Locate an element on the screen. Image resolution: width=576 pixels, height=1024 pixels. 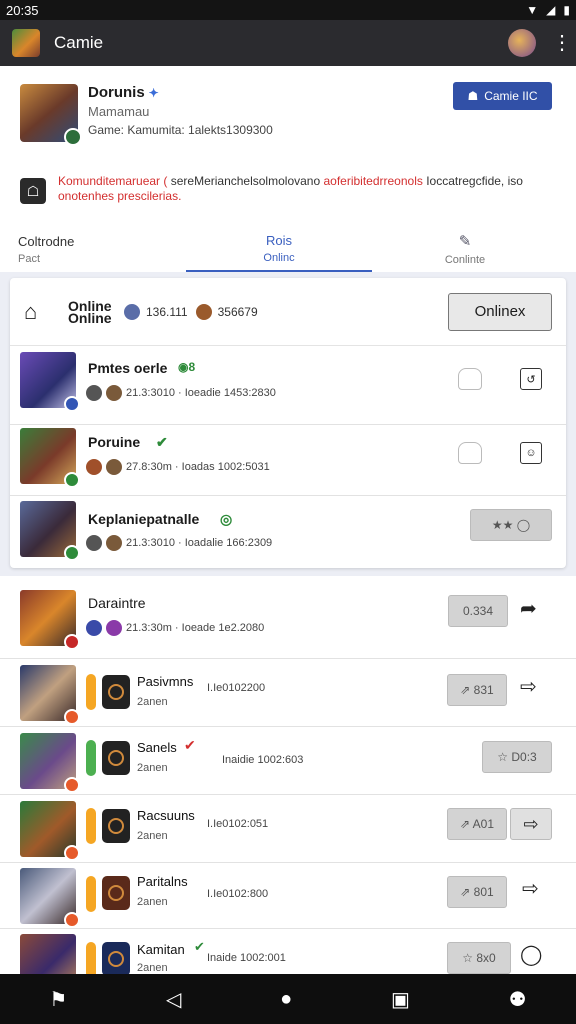
list-item: Paritalns 2anen I.Ie0102:800 ⇗ 801 ⇨ is located at coordinates (288, 896).